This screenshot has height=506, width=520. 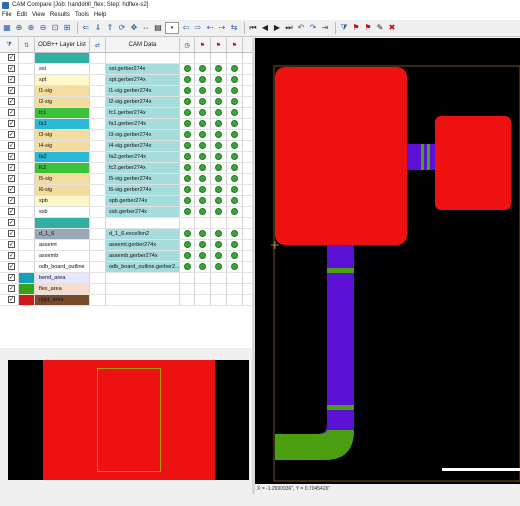 I want to click on layer-name-cell, so click(x=62, y=58).